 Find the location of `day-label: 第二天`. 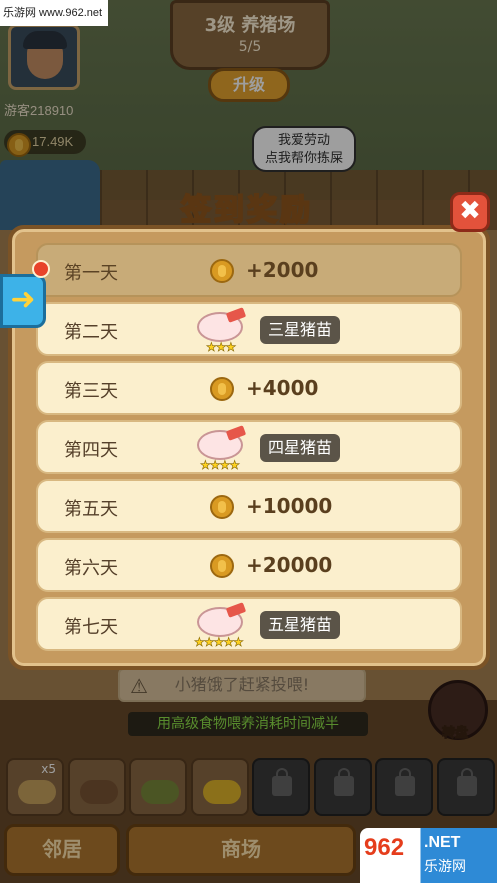

day-label: 第二天 is located at coordinates (91, 332).